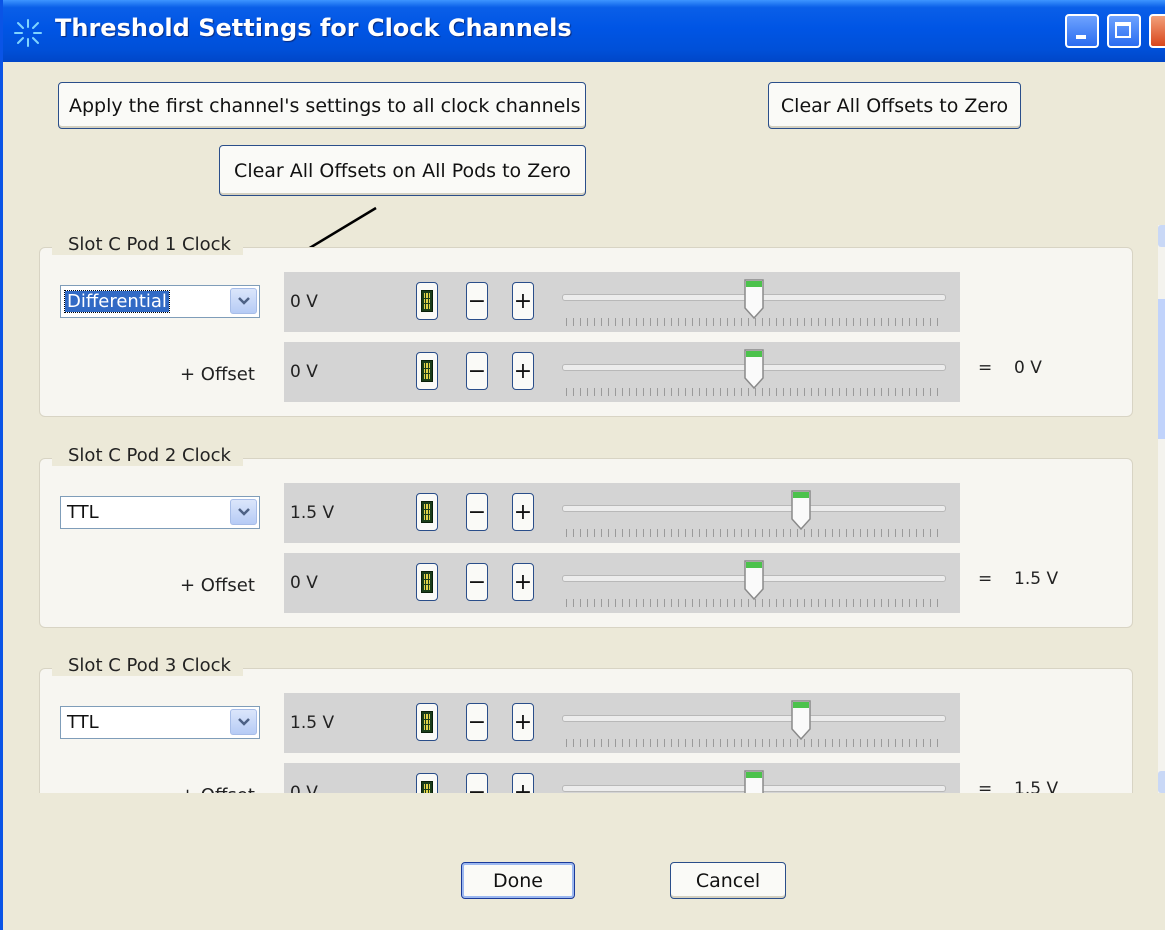 The width and height of the screenshot is (1165, 930). What do you see at coordinates (1124, 31) in the screenshot?
I see `maximize-button` at bounding box center [1124, 31].